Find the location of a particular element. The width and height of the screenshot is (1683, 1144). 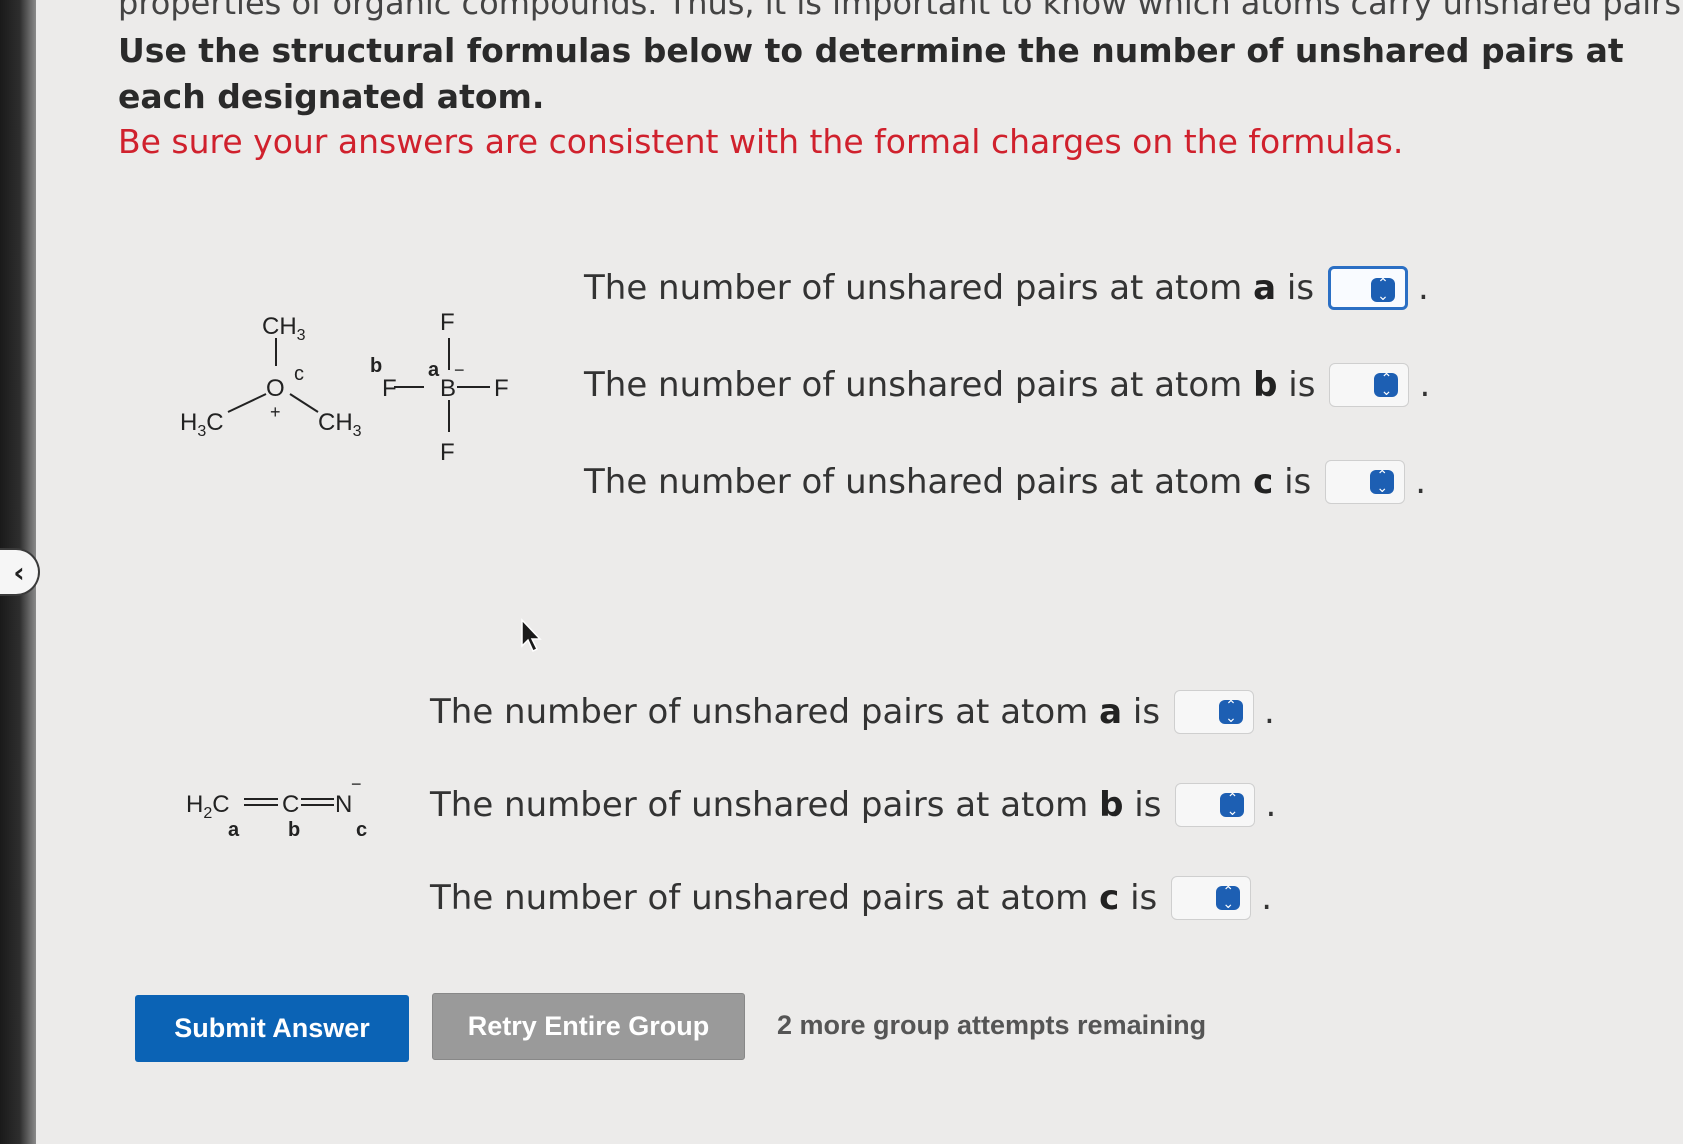

atom-ch3-right: CH3 is located at coordinates (340, 424).